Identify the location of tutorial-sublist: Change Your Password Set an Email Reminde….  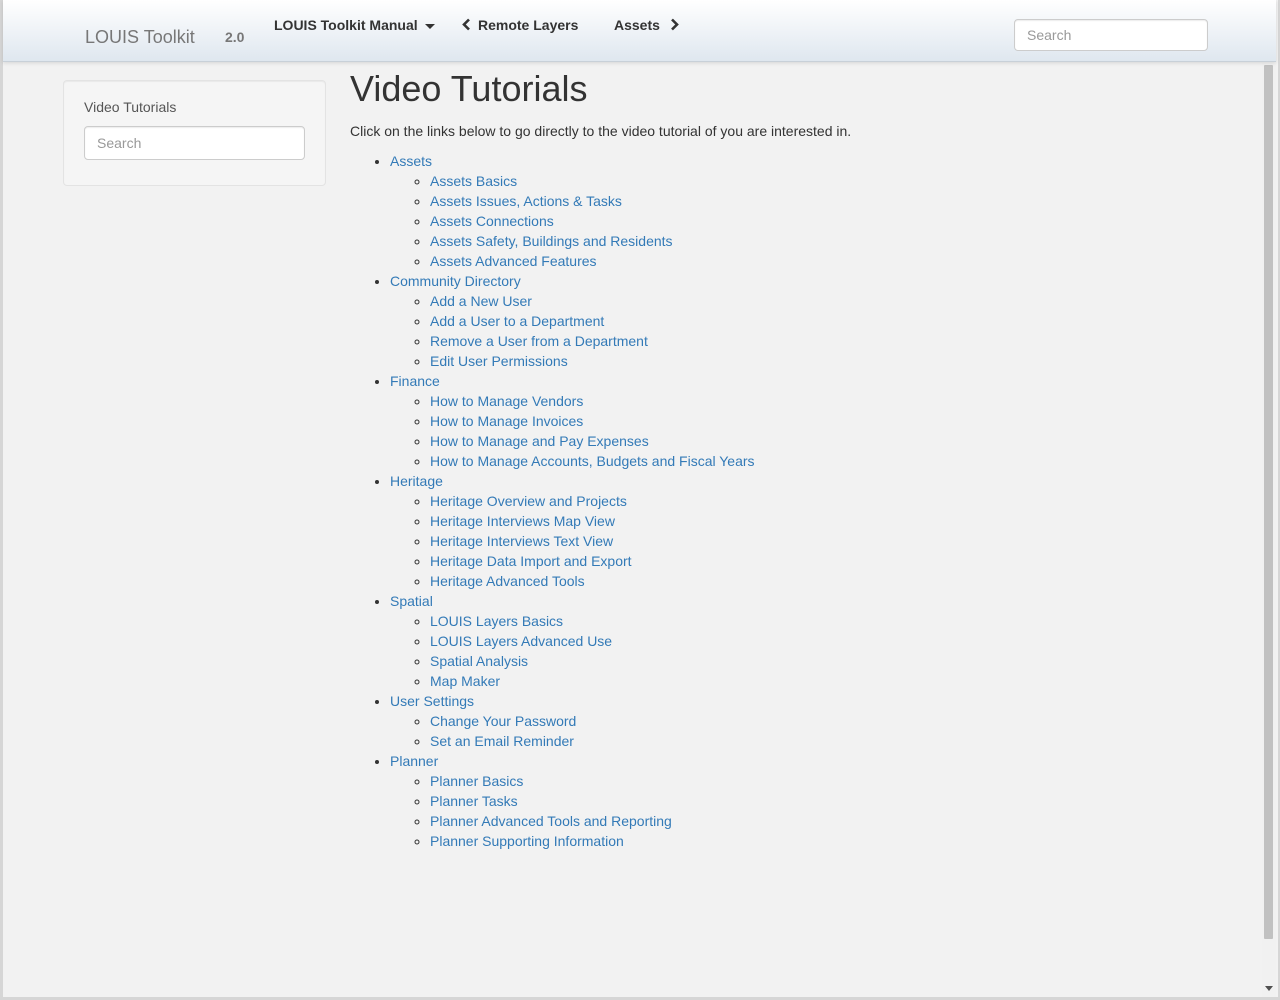
(810, 731).